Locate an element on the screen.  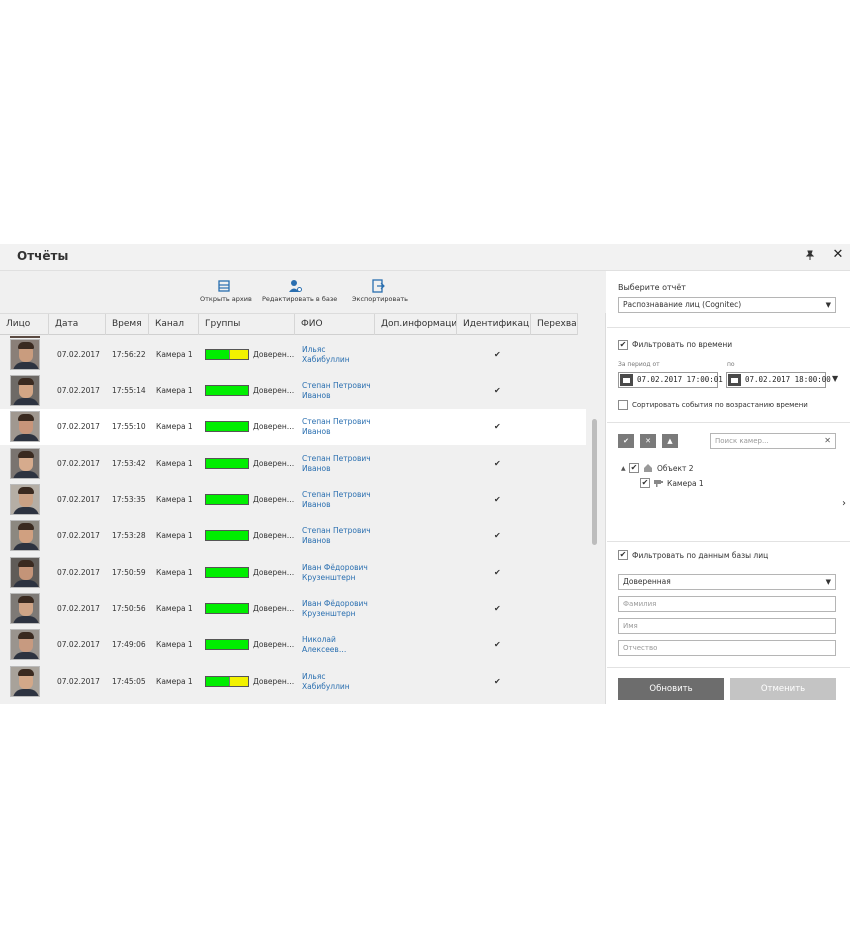
report-select-value: Распознавание лиц (Cognitec) is located at coordinates (682, 304).